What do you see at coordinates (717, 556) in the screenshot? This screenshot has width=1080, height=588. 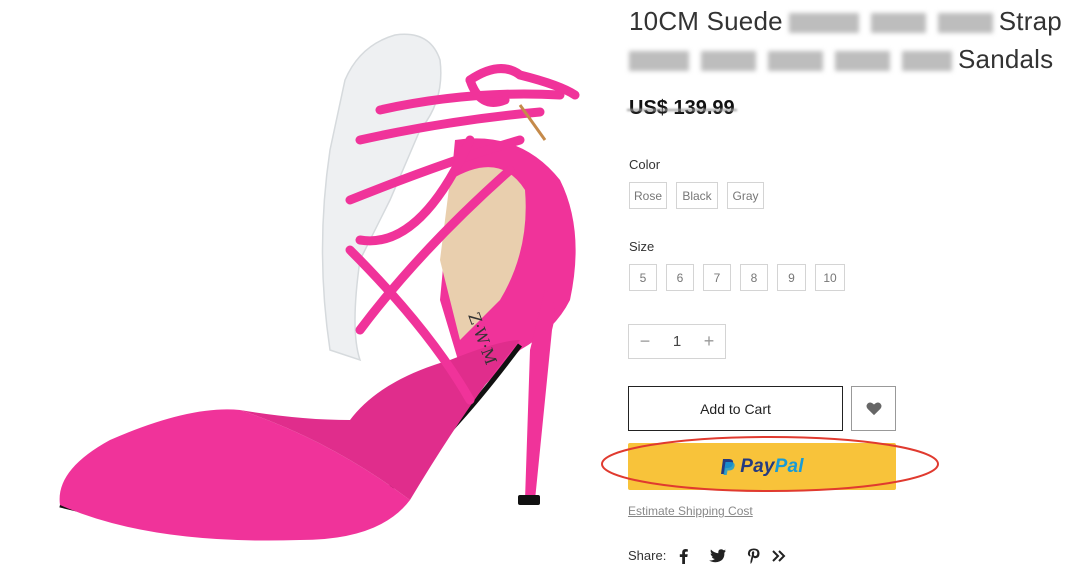 I see `twitter-icon` at bounding box center [717, 556].